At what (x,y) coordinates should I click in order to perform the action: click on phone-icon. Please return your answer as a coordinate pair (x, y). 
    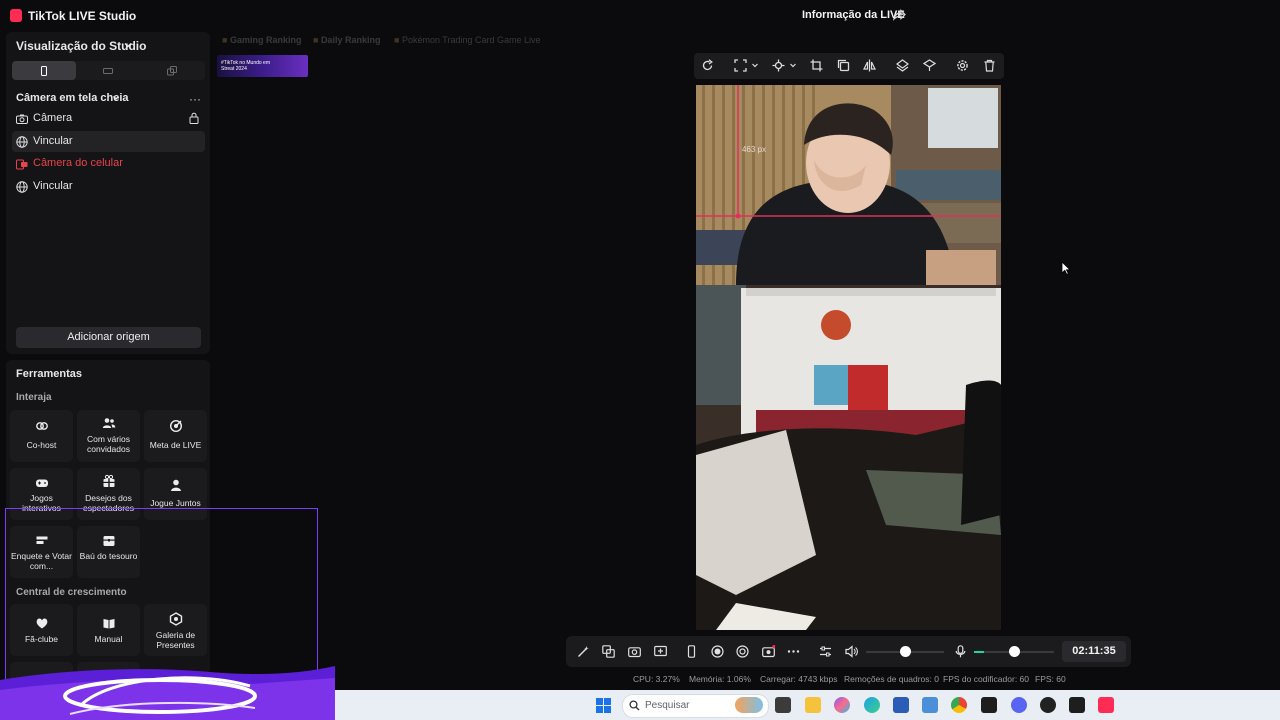
    Looking at the image, I should click on (691, 651).